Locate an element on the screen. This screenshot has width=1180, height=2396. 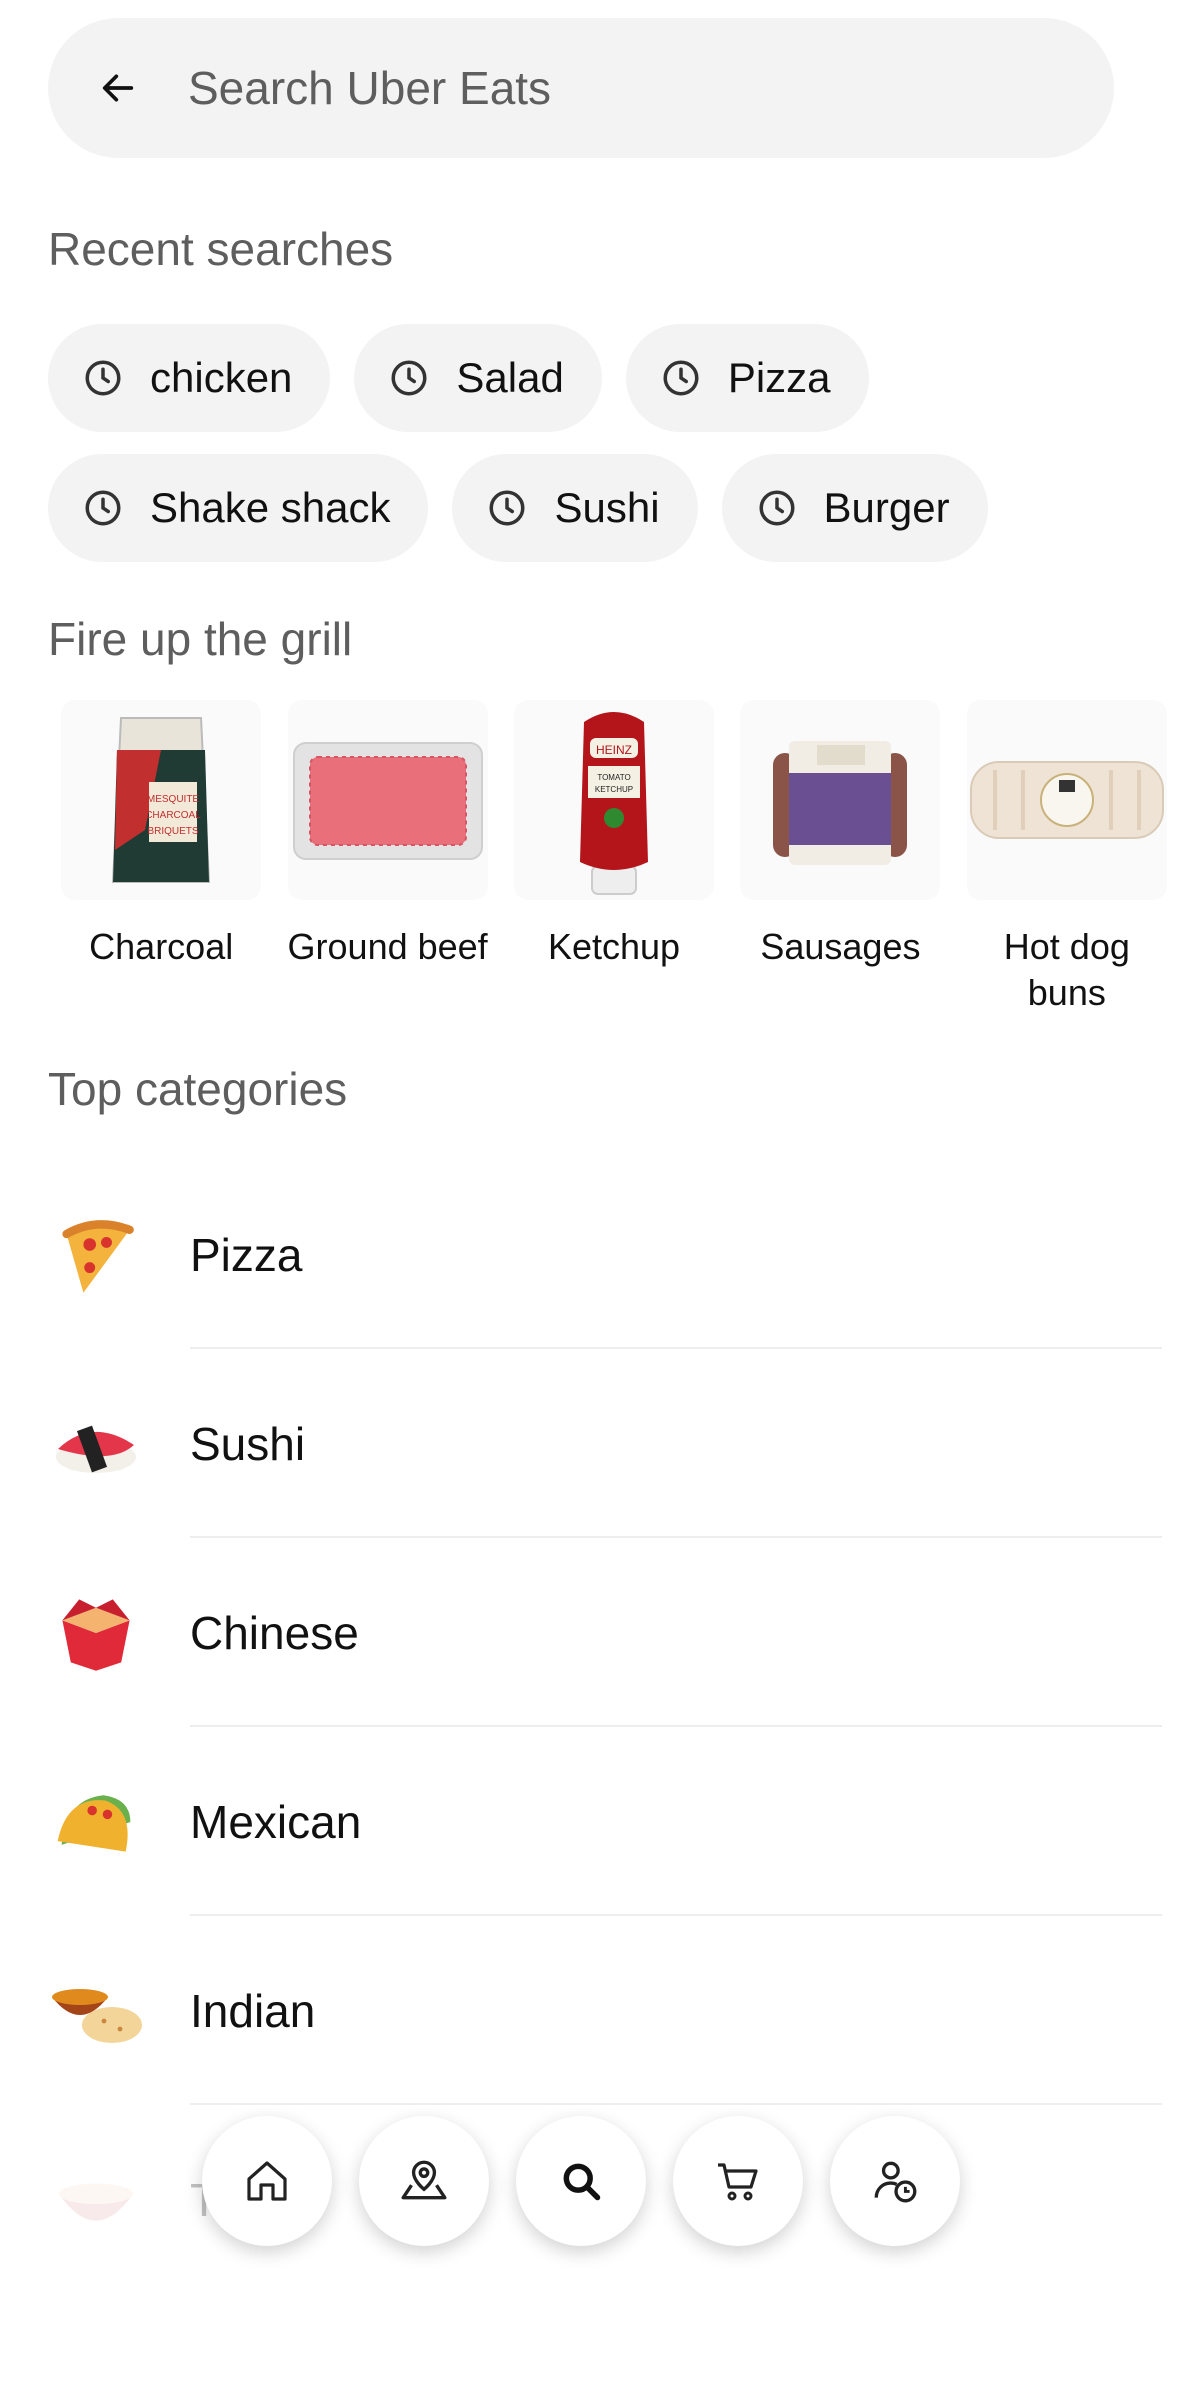
svg-text: BRIQUETS is located at coordinates (173, 831).